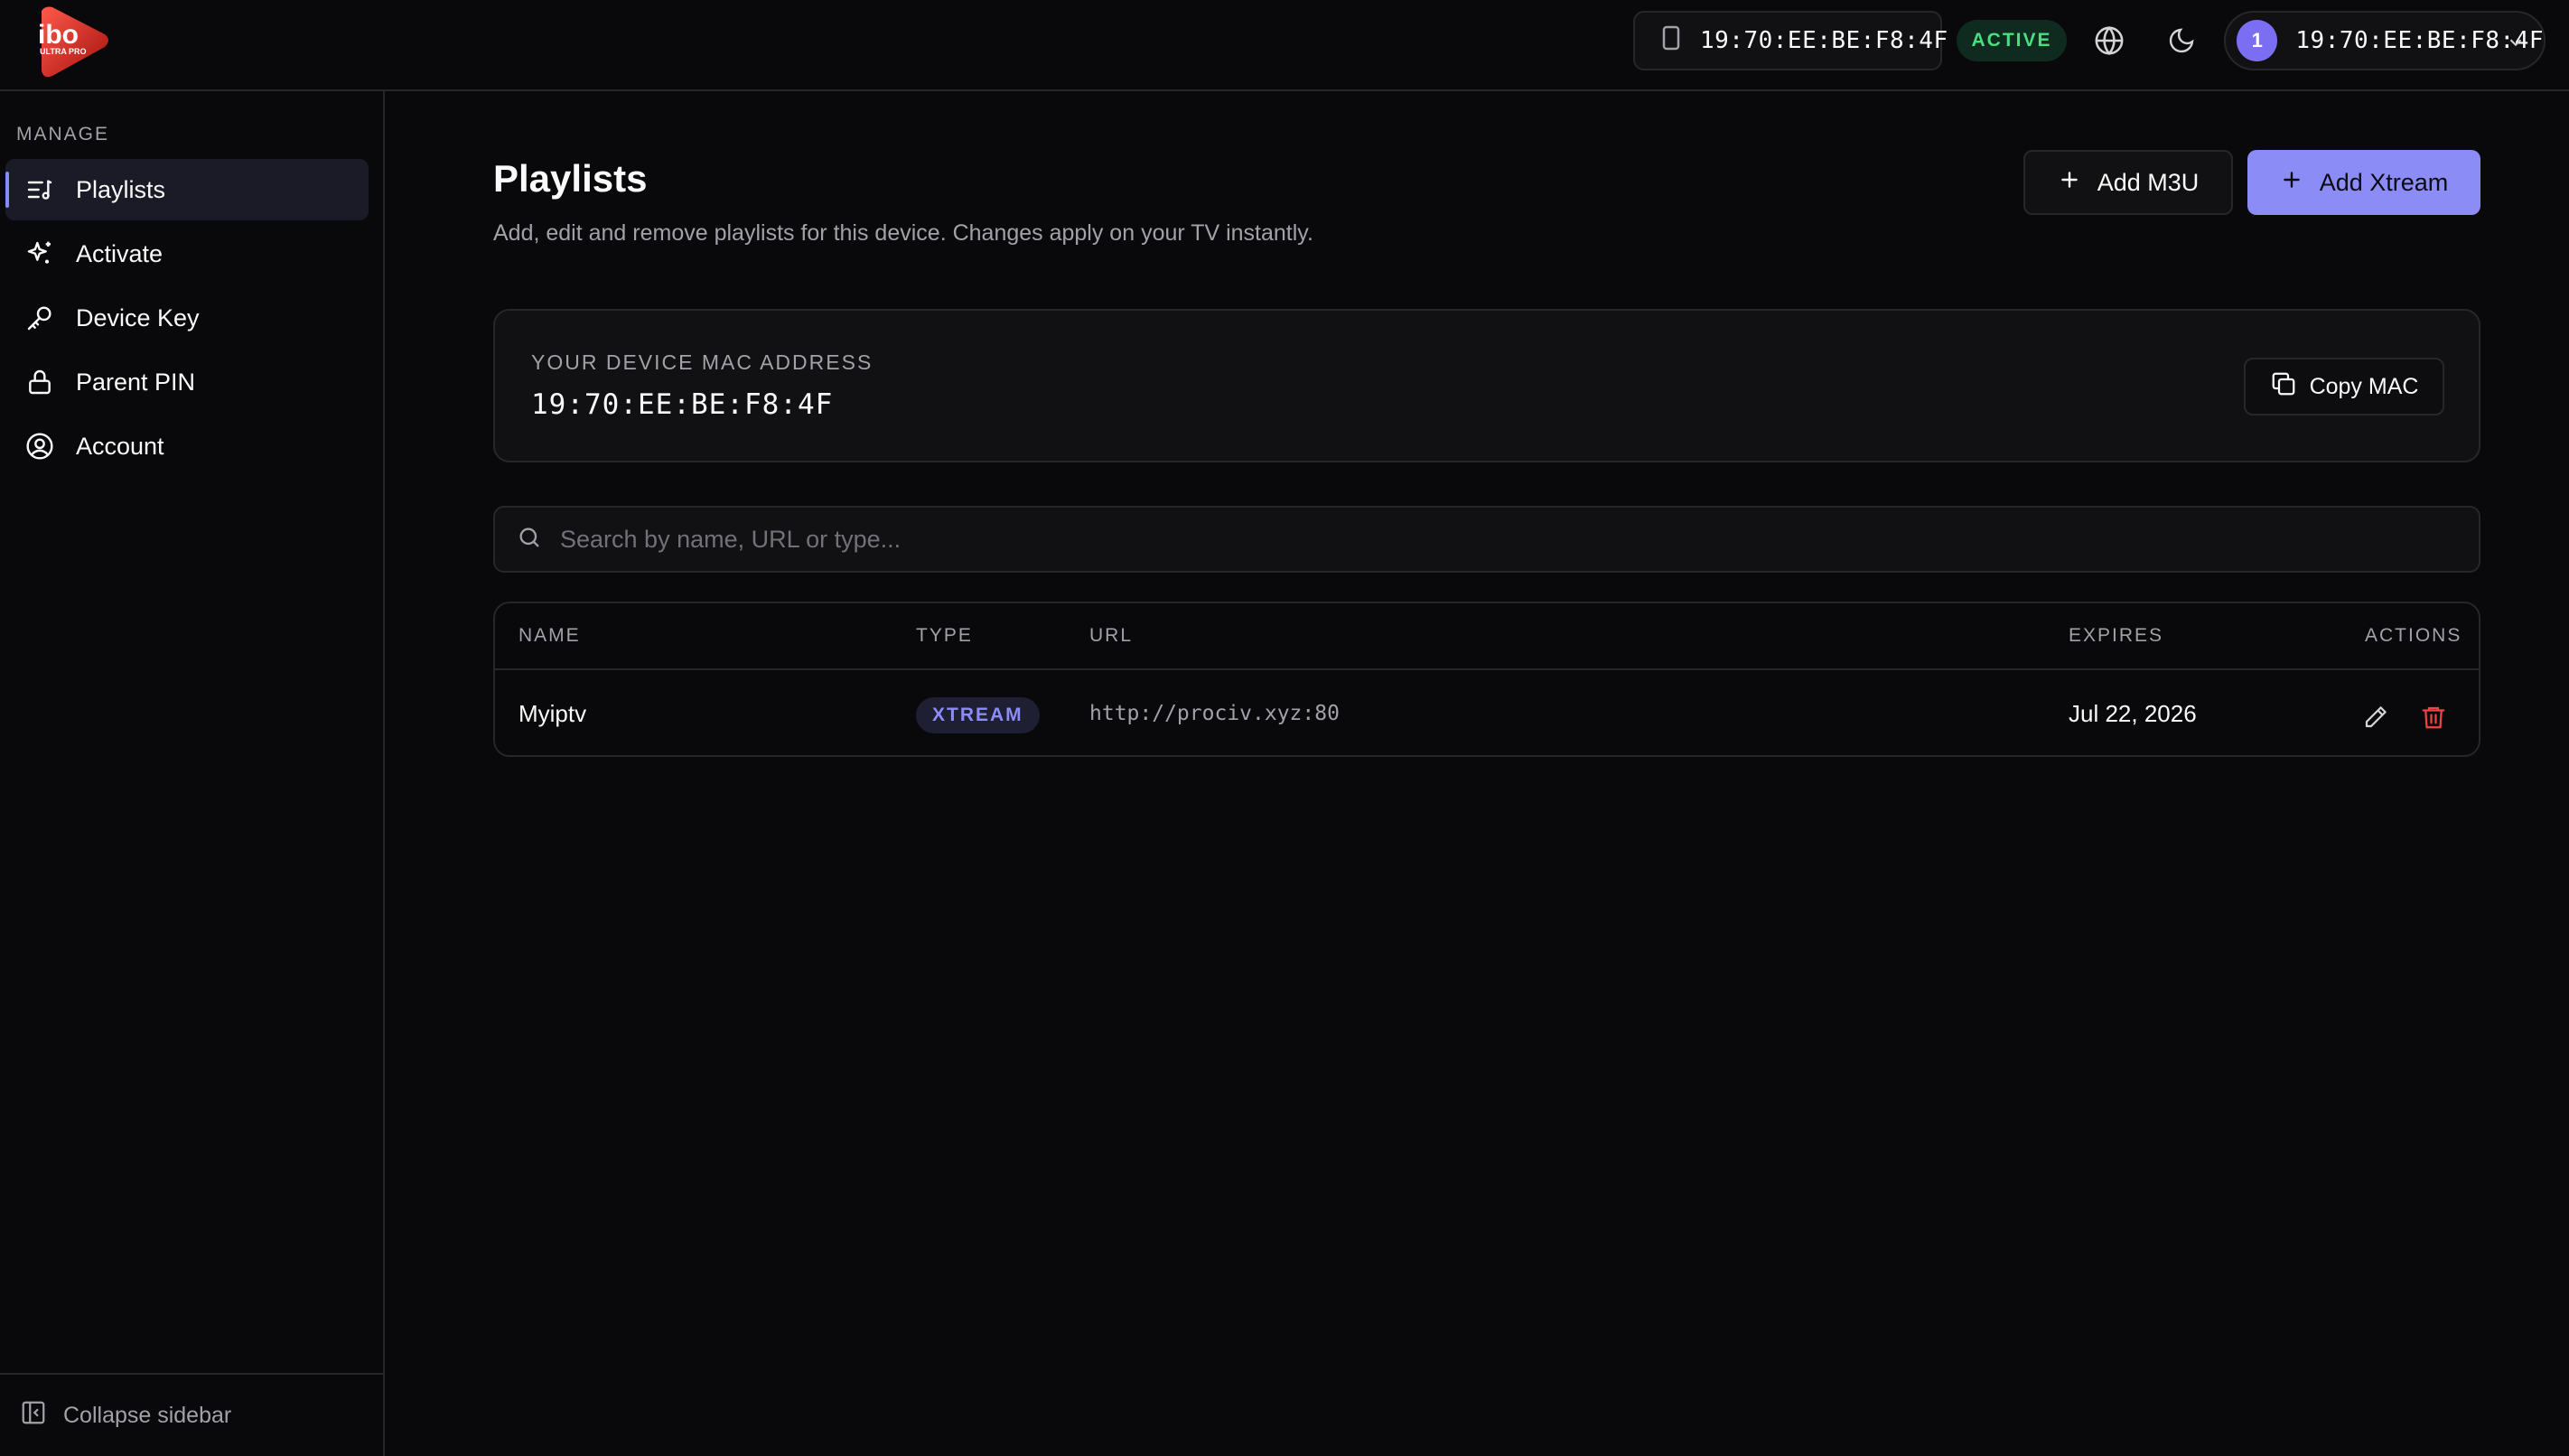  What do you see at coordinates (2283, 387) in the screenshot?
I see `copy-icon` at bounding box center [2283, 387].